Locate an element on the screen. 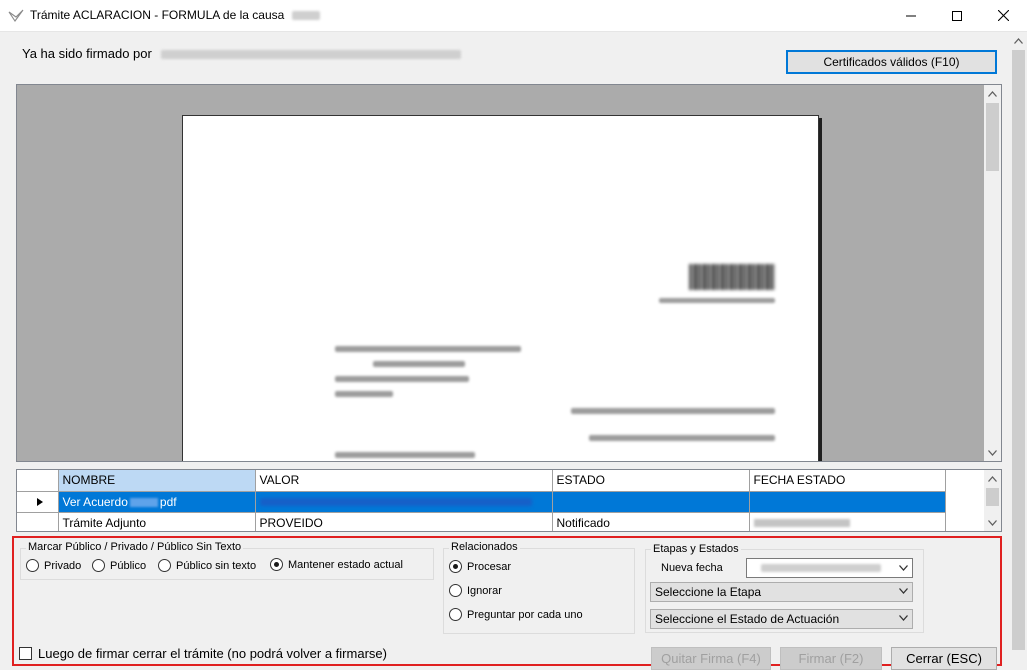  grid-scrollbar is located at coordinates (992, 500).